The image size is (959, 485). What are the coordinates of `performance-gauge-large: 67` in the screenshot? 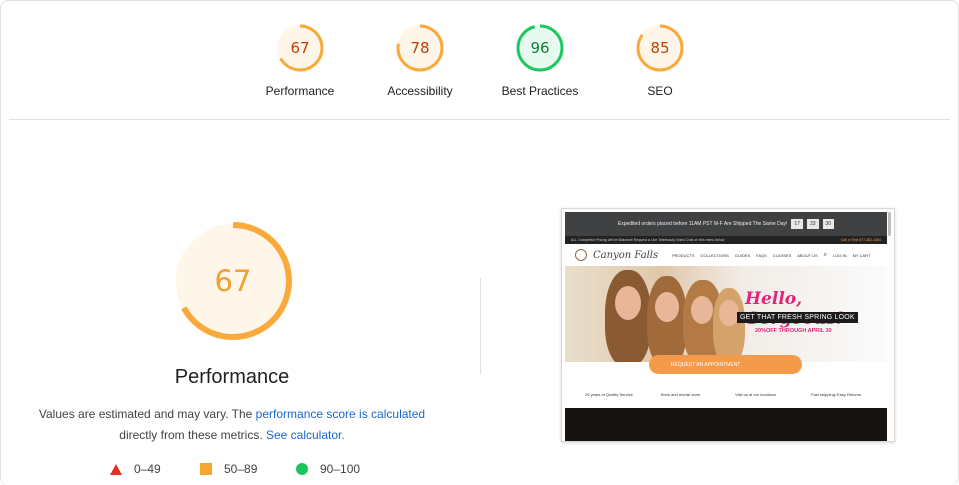 It's located at (233, 281).